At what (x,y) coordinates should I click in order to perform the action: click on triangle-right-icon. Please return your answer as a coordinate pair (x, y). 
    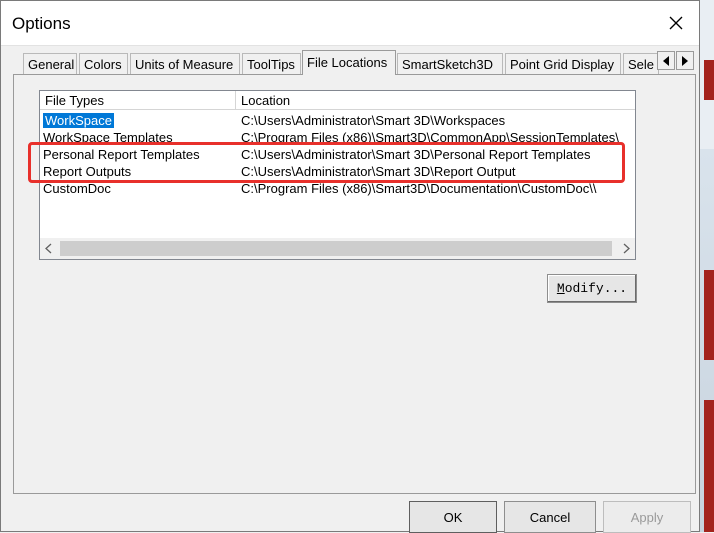
    Looking at the image, I should click on (685, 60).